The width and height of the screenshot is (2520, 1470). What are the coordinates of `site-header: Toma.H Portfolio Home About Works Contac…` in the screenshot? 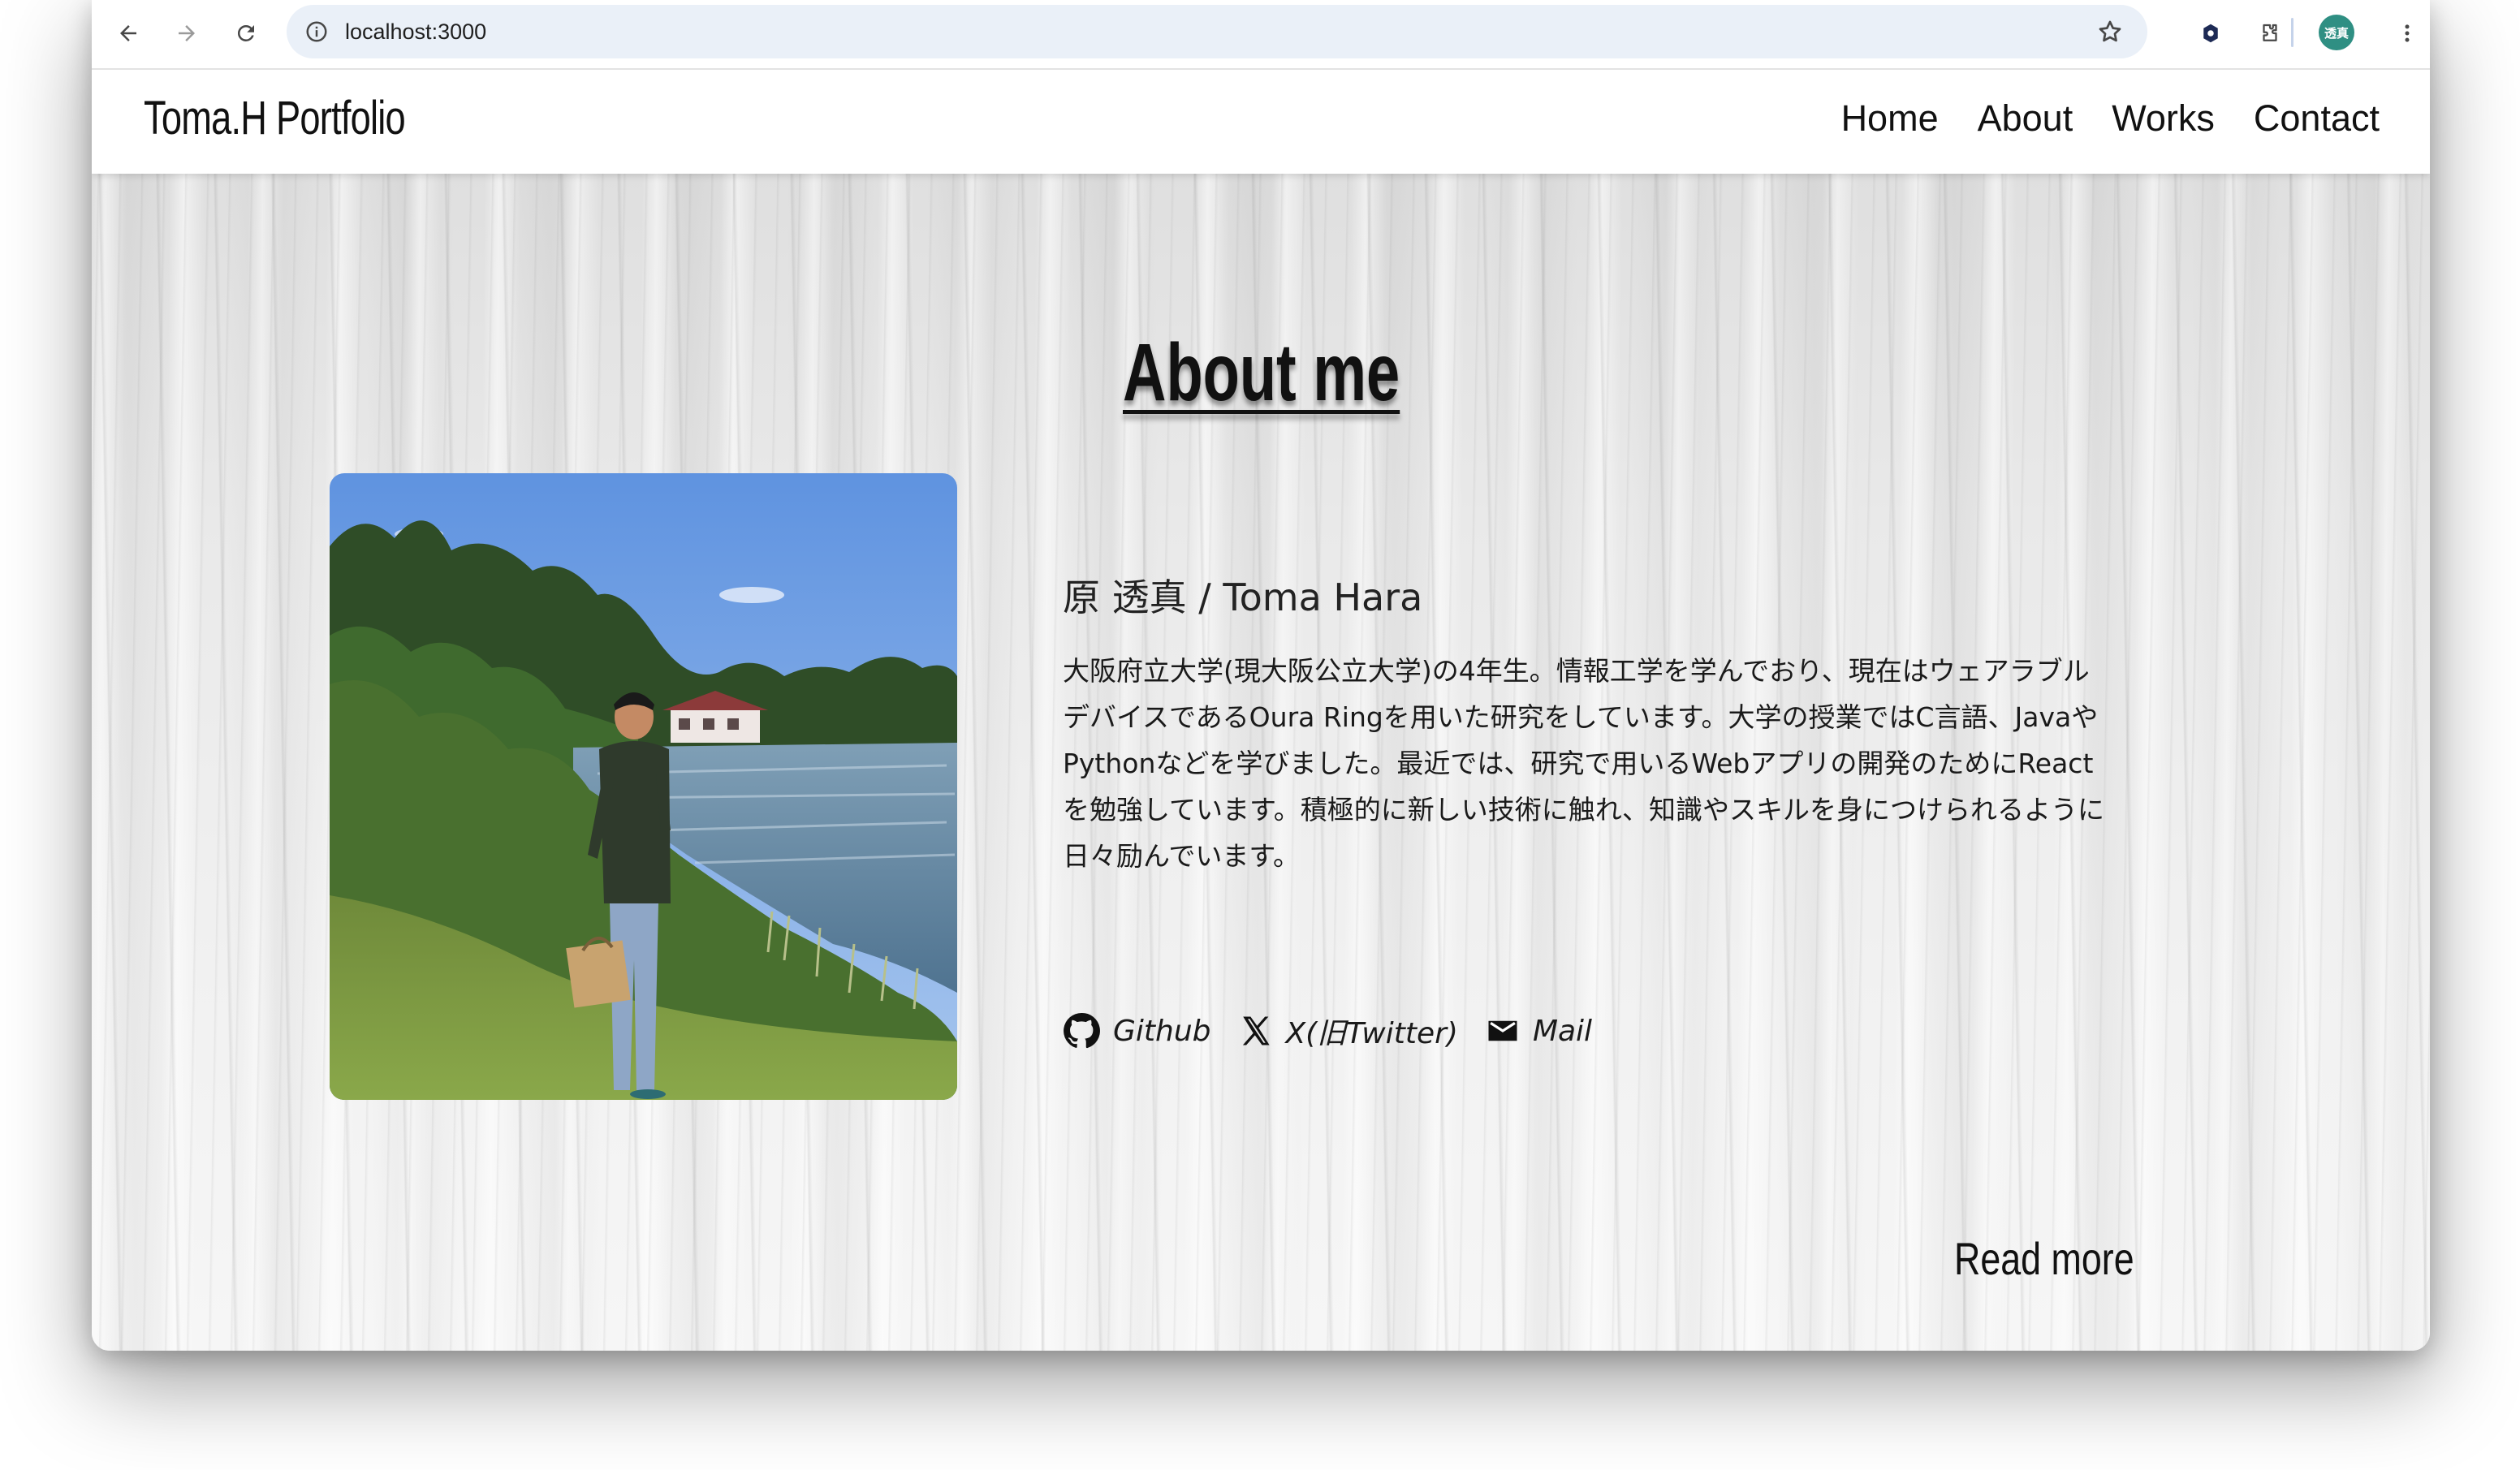 It's located at (1261, 122).